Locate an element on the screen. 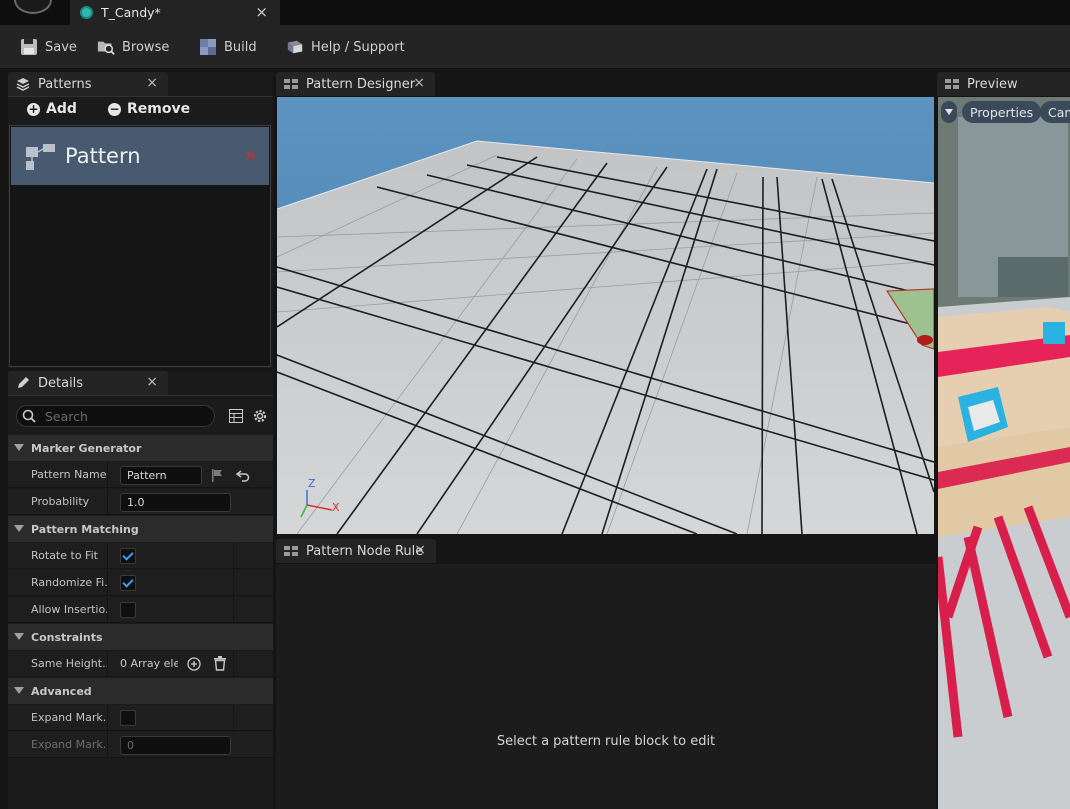  preview-tab: Preview is located at coordinates (1003, 84).